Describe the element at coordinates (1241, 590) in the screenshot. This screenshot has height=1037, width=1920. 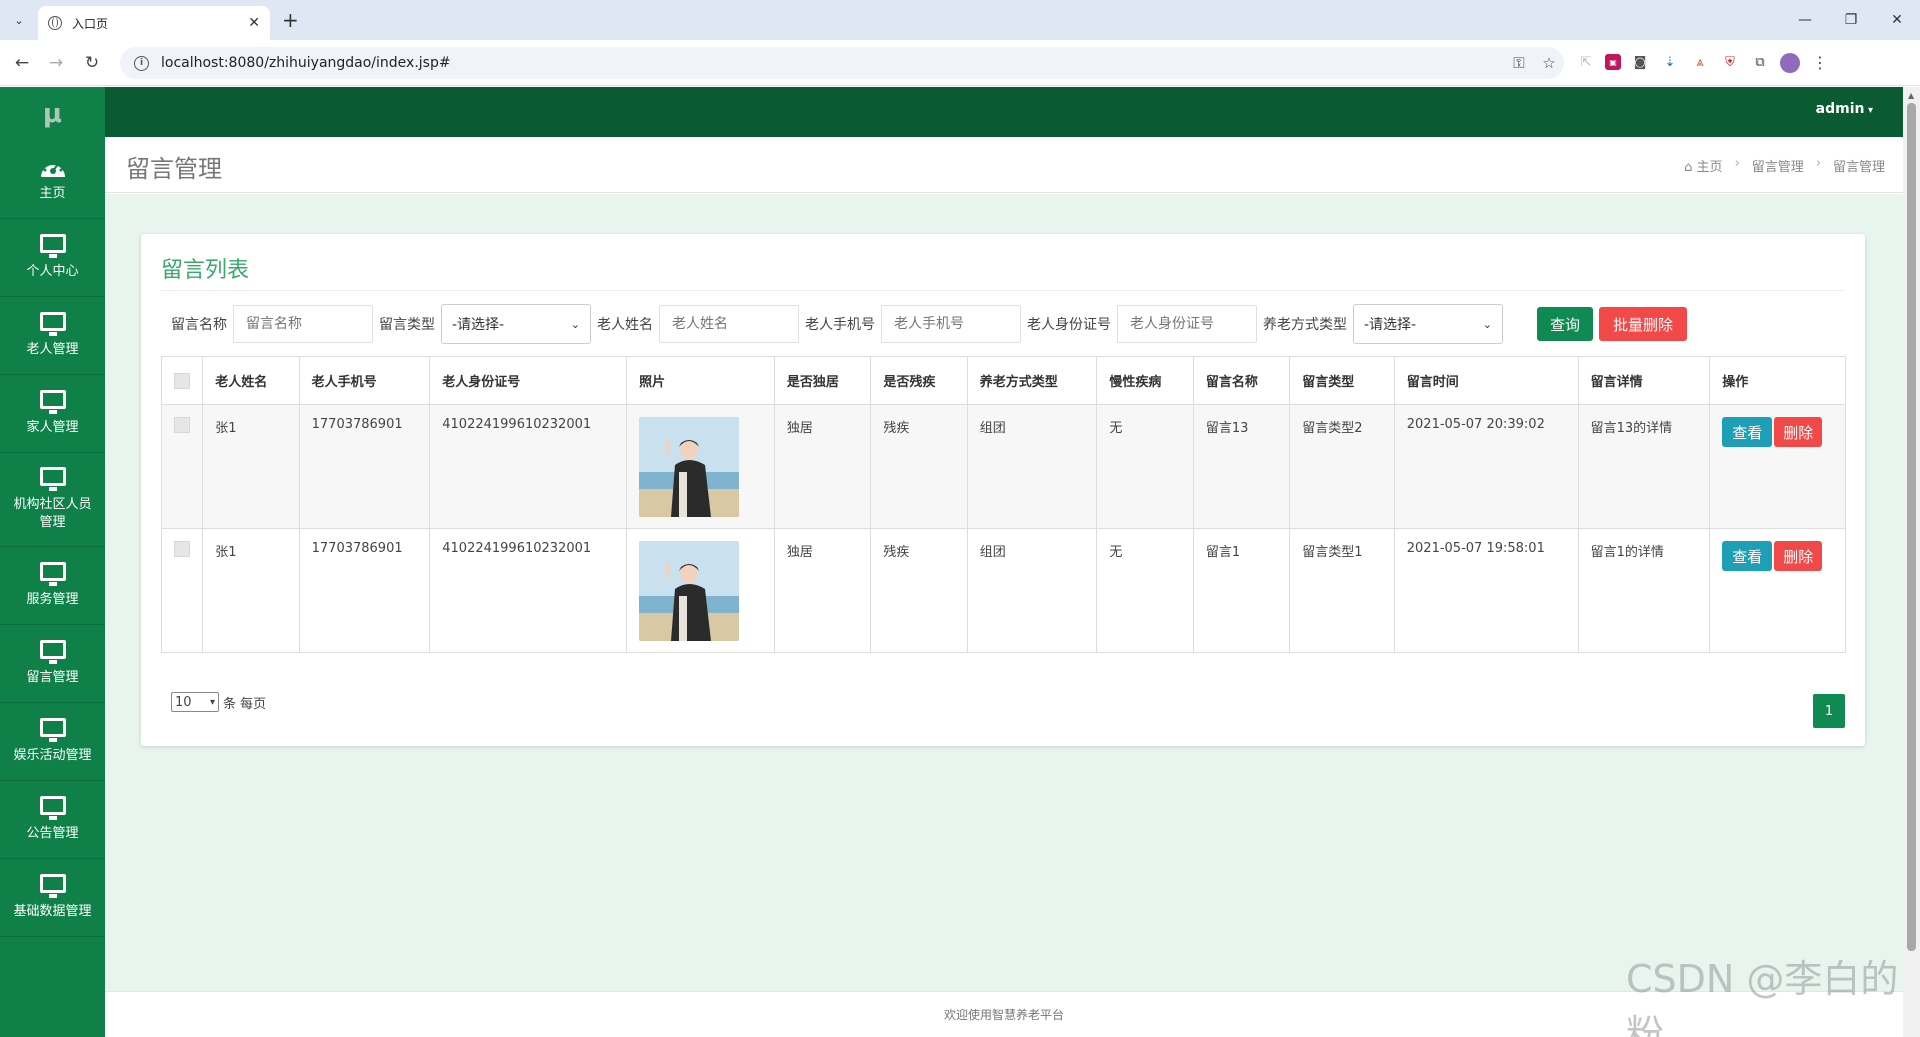
I see `cell-msg-name: 留言1` at that location.